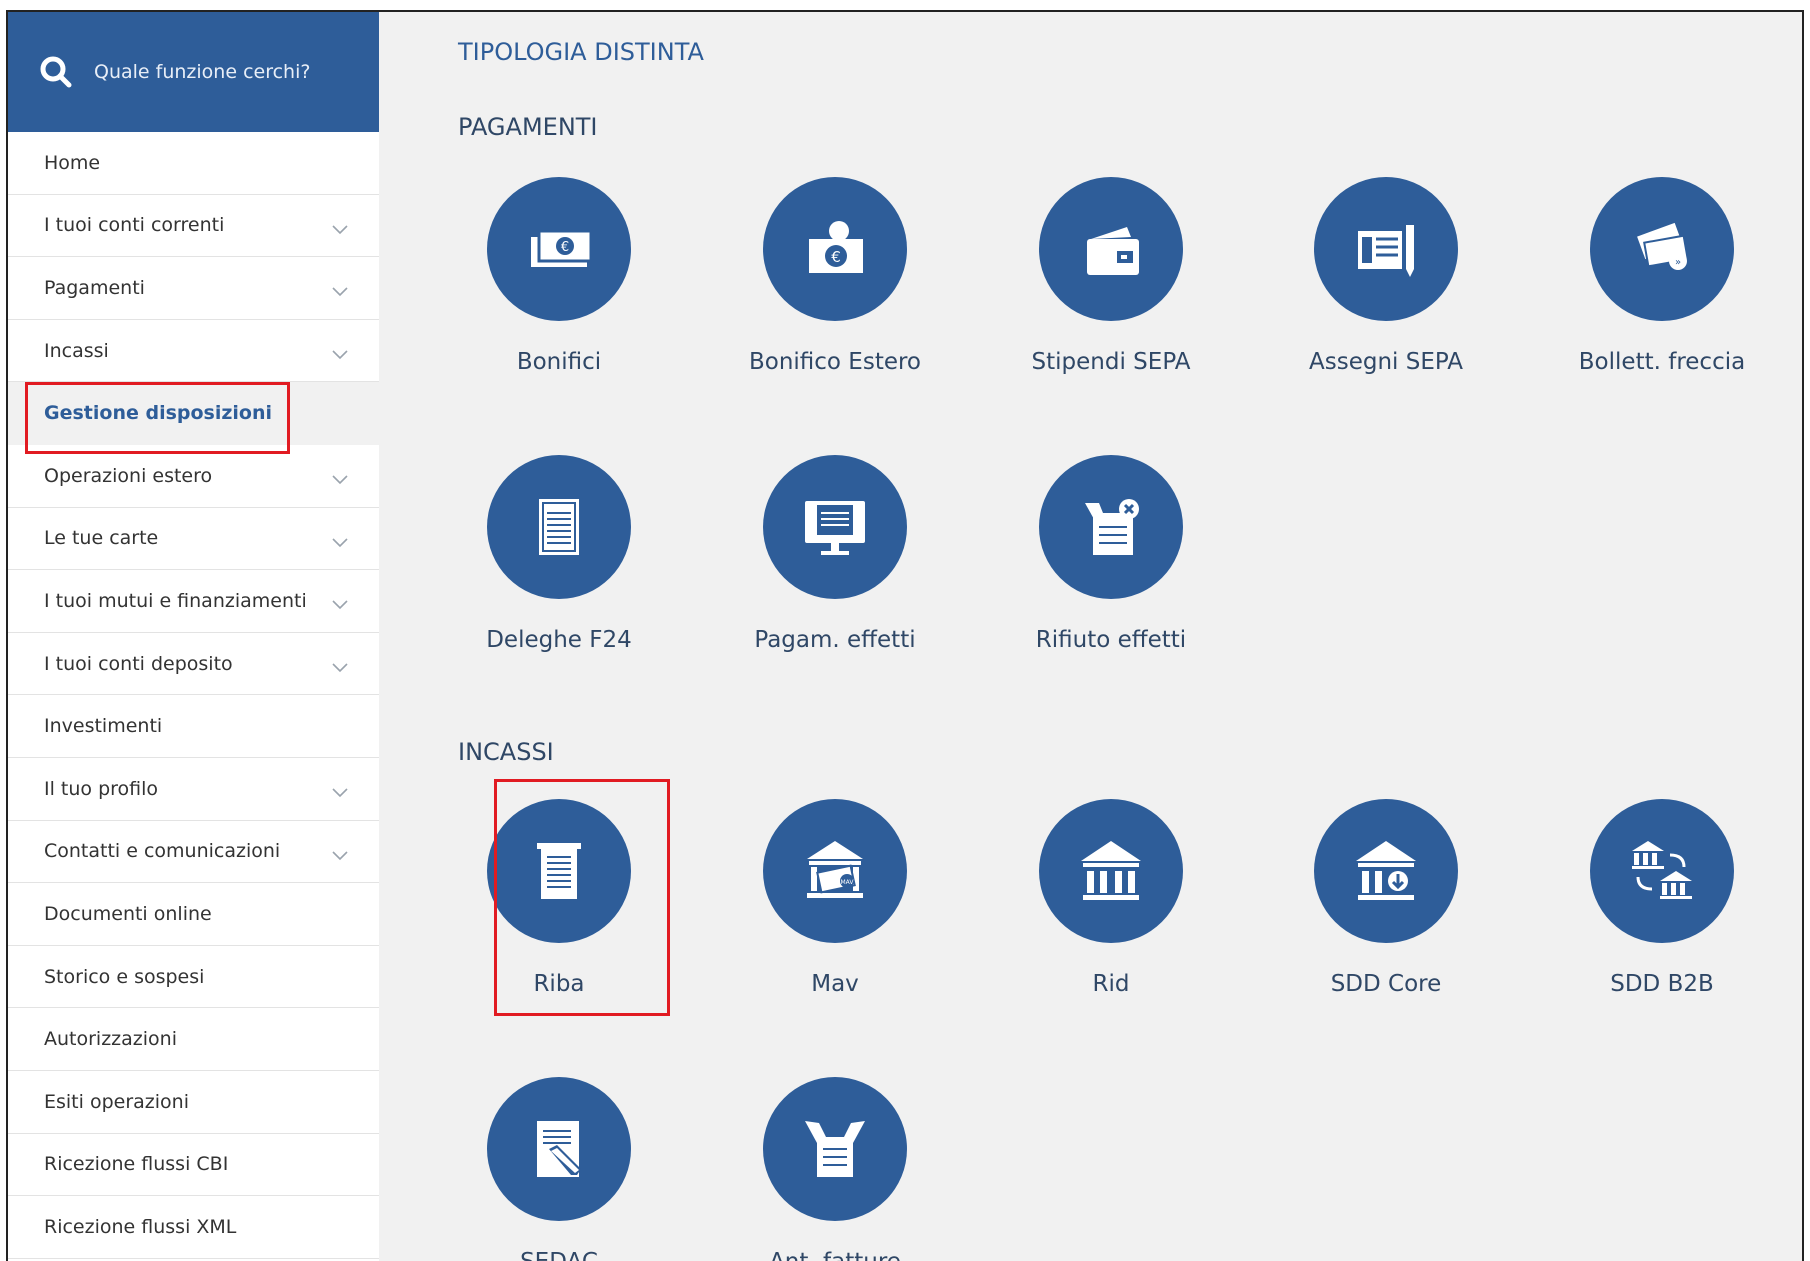  Describe the element at coordinates (559, 362) in the screenshot. I see `tile-label: Bonifici` at that location.